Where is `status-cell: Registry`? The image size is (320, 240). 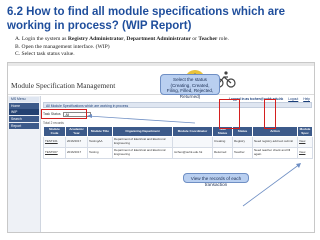
status-cell: Registry is located at coordinates (242, 142).